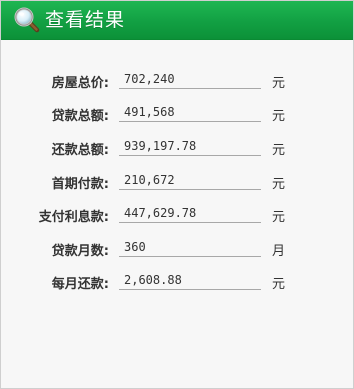  What do you see at coordinates (279, 184) in the screenshot?
I see `down-payment-unit: 元` at bounding box center [279, 184].